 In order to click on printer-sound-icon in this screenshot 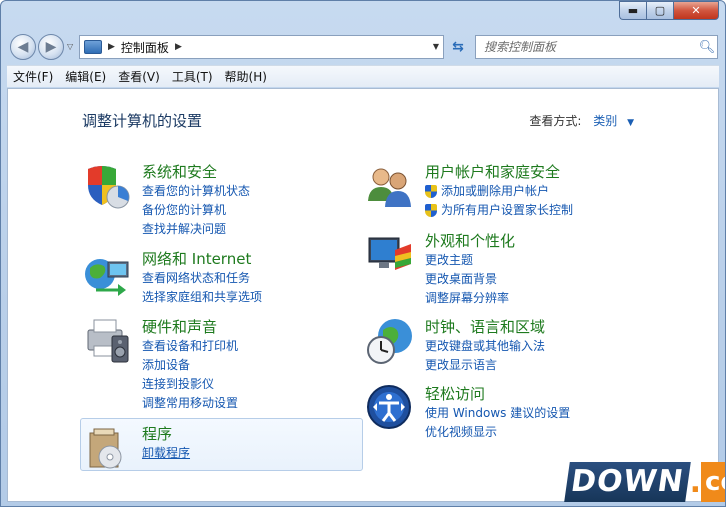, I will do `click(107, 341)`.